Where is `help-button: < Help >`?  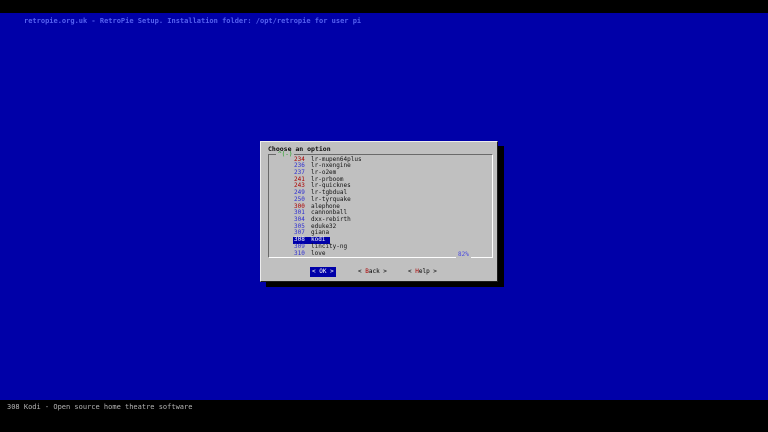 help-button: < Help > is located at coordinates (422, 272).